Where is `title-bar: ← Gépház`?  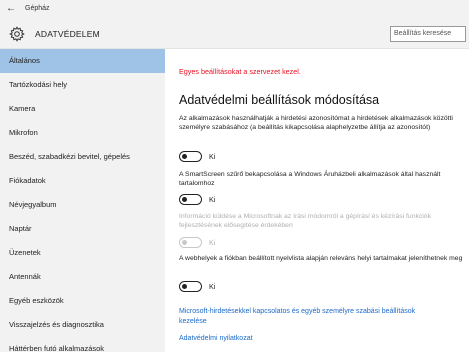
title-bar: ← Gépház is located at coordinates (234, 9).